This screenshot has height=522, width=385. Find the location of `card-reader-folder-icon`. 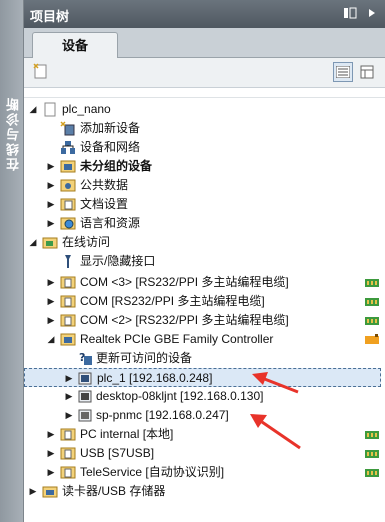

card-reader-folder-icon is located at coordinates (50, 491).